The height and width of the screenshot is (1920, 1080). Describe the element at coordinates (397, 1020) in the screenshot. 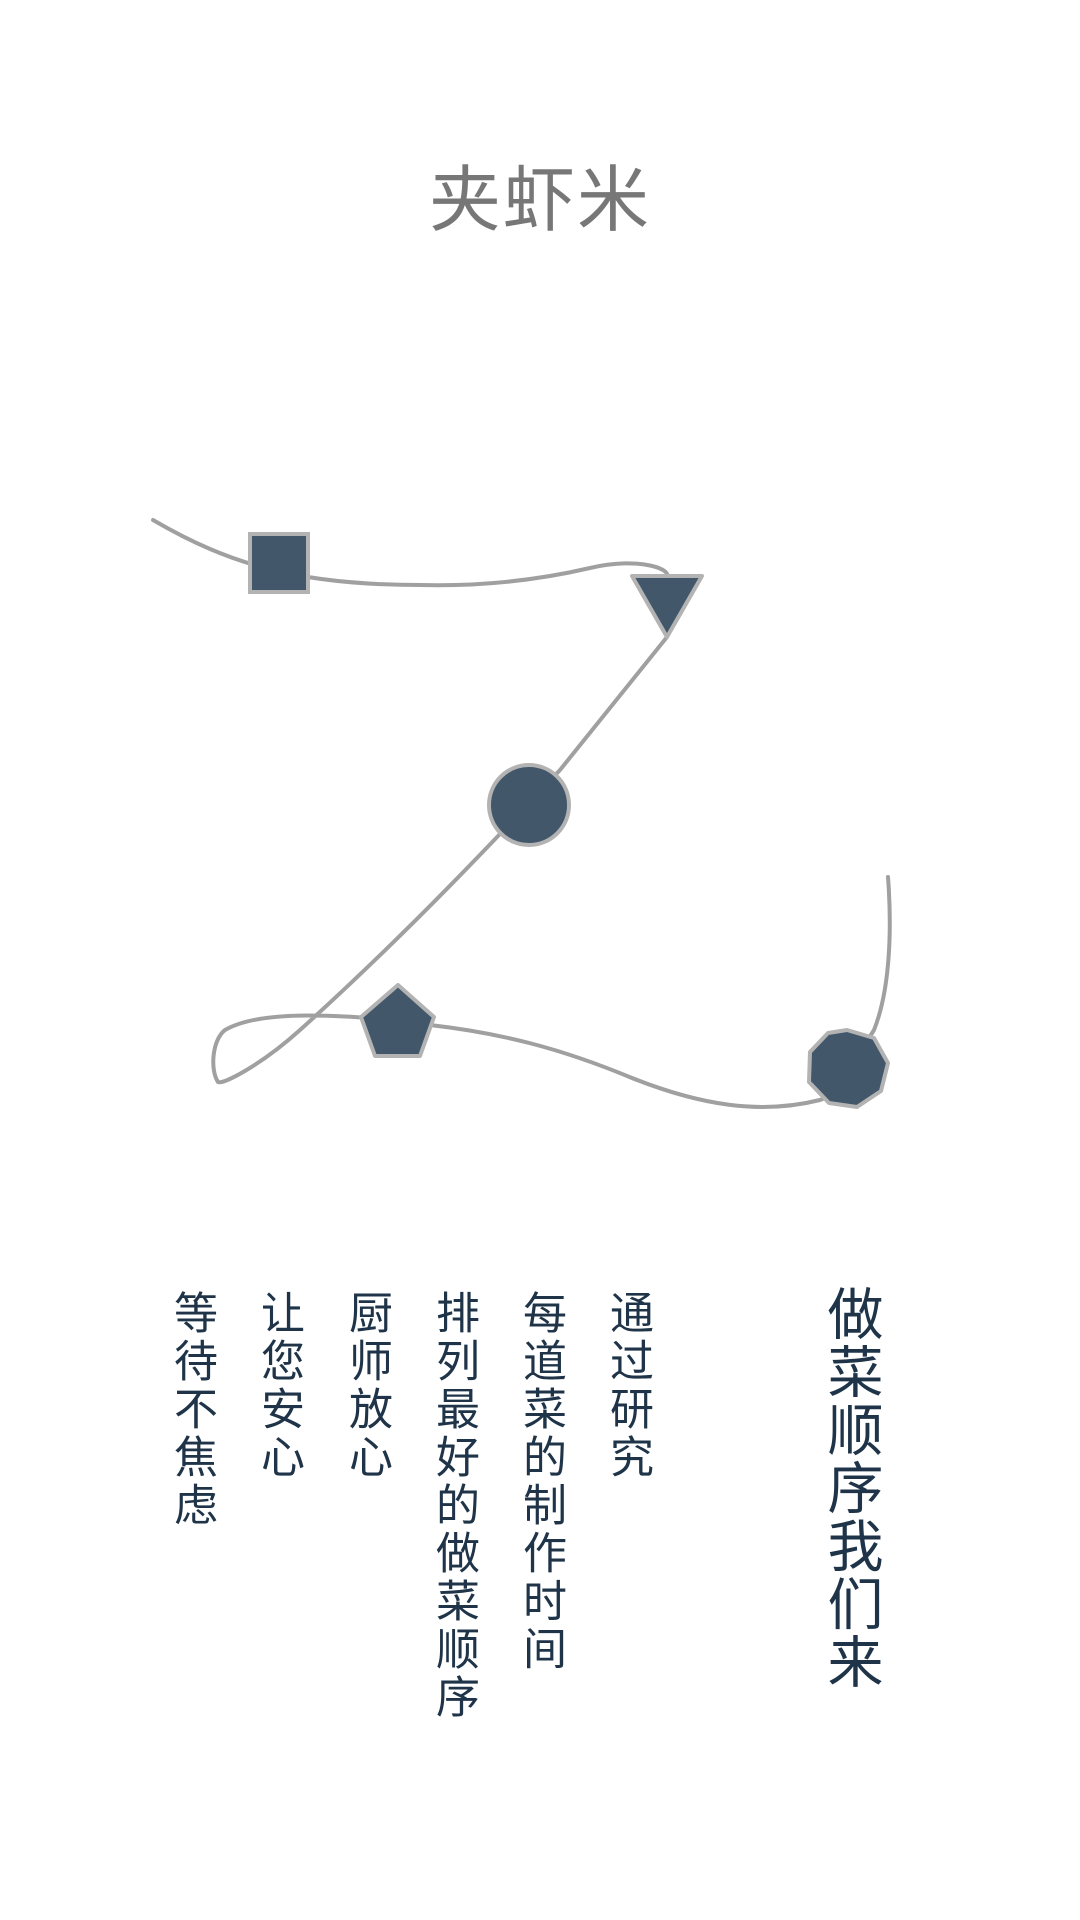

I see `pentagon-shape-icon` at that location.